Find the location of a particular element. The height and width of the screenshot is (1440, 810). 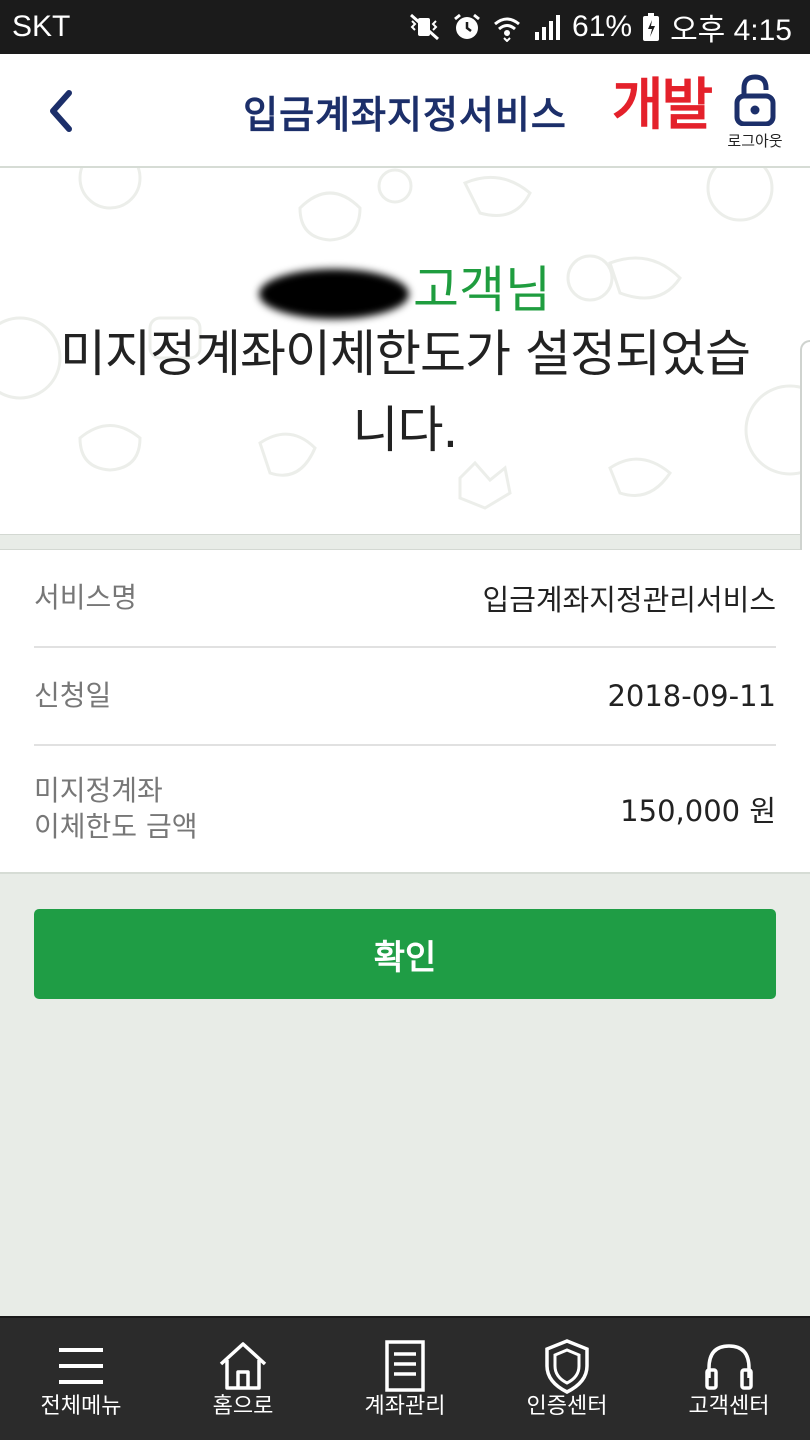

nav-item-customer-center: 고객센터 is located at coordinates (729, 1379).